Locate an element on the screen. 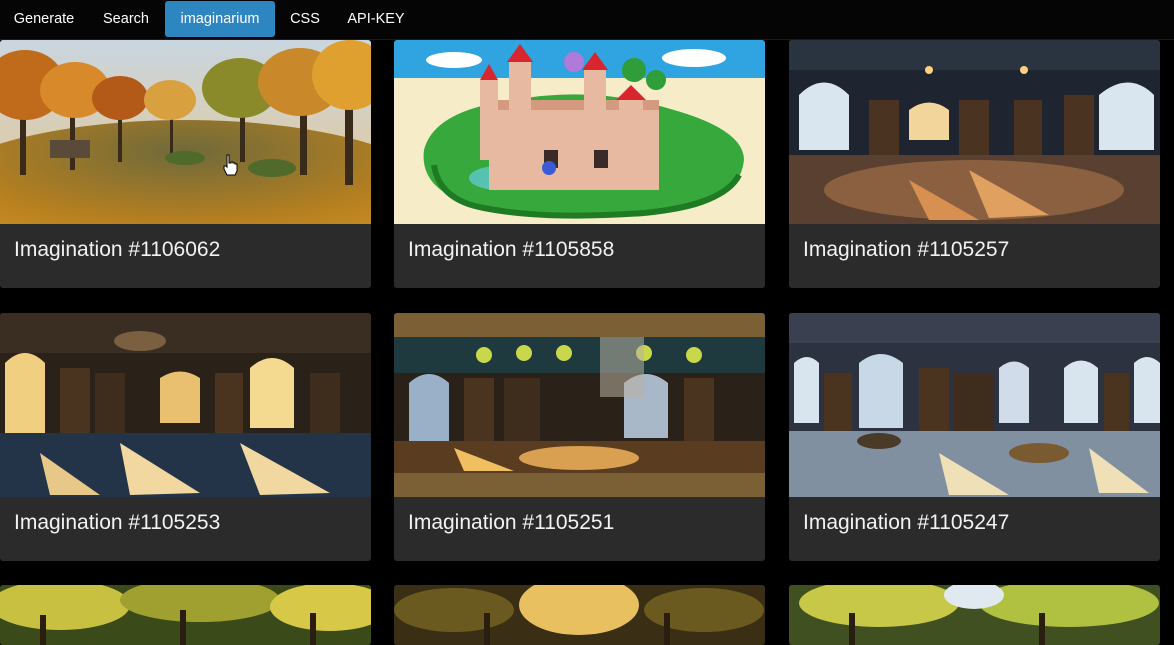 Image resolution: width=1174 pixels, height=645 pixels. gallery-card: Imagination #1105253 is located at coordinates (185, 437).